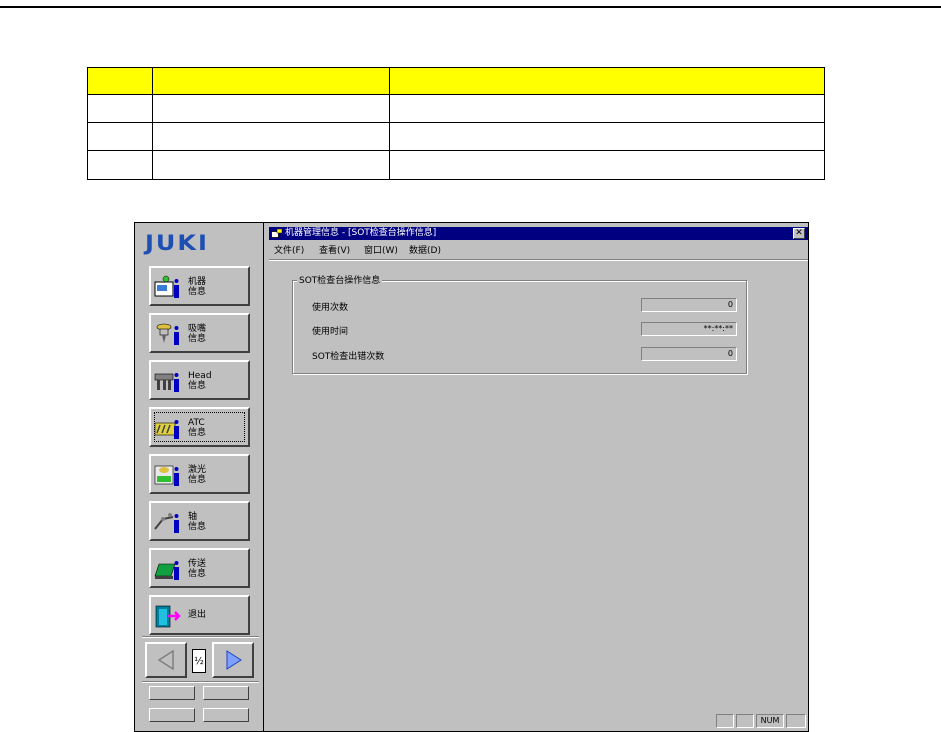 The image size is (941, 732). I want to click on close-icon: ✕, so click(799, 233).